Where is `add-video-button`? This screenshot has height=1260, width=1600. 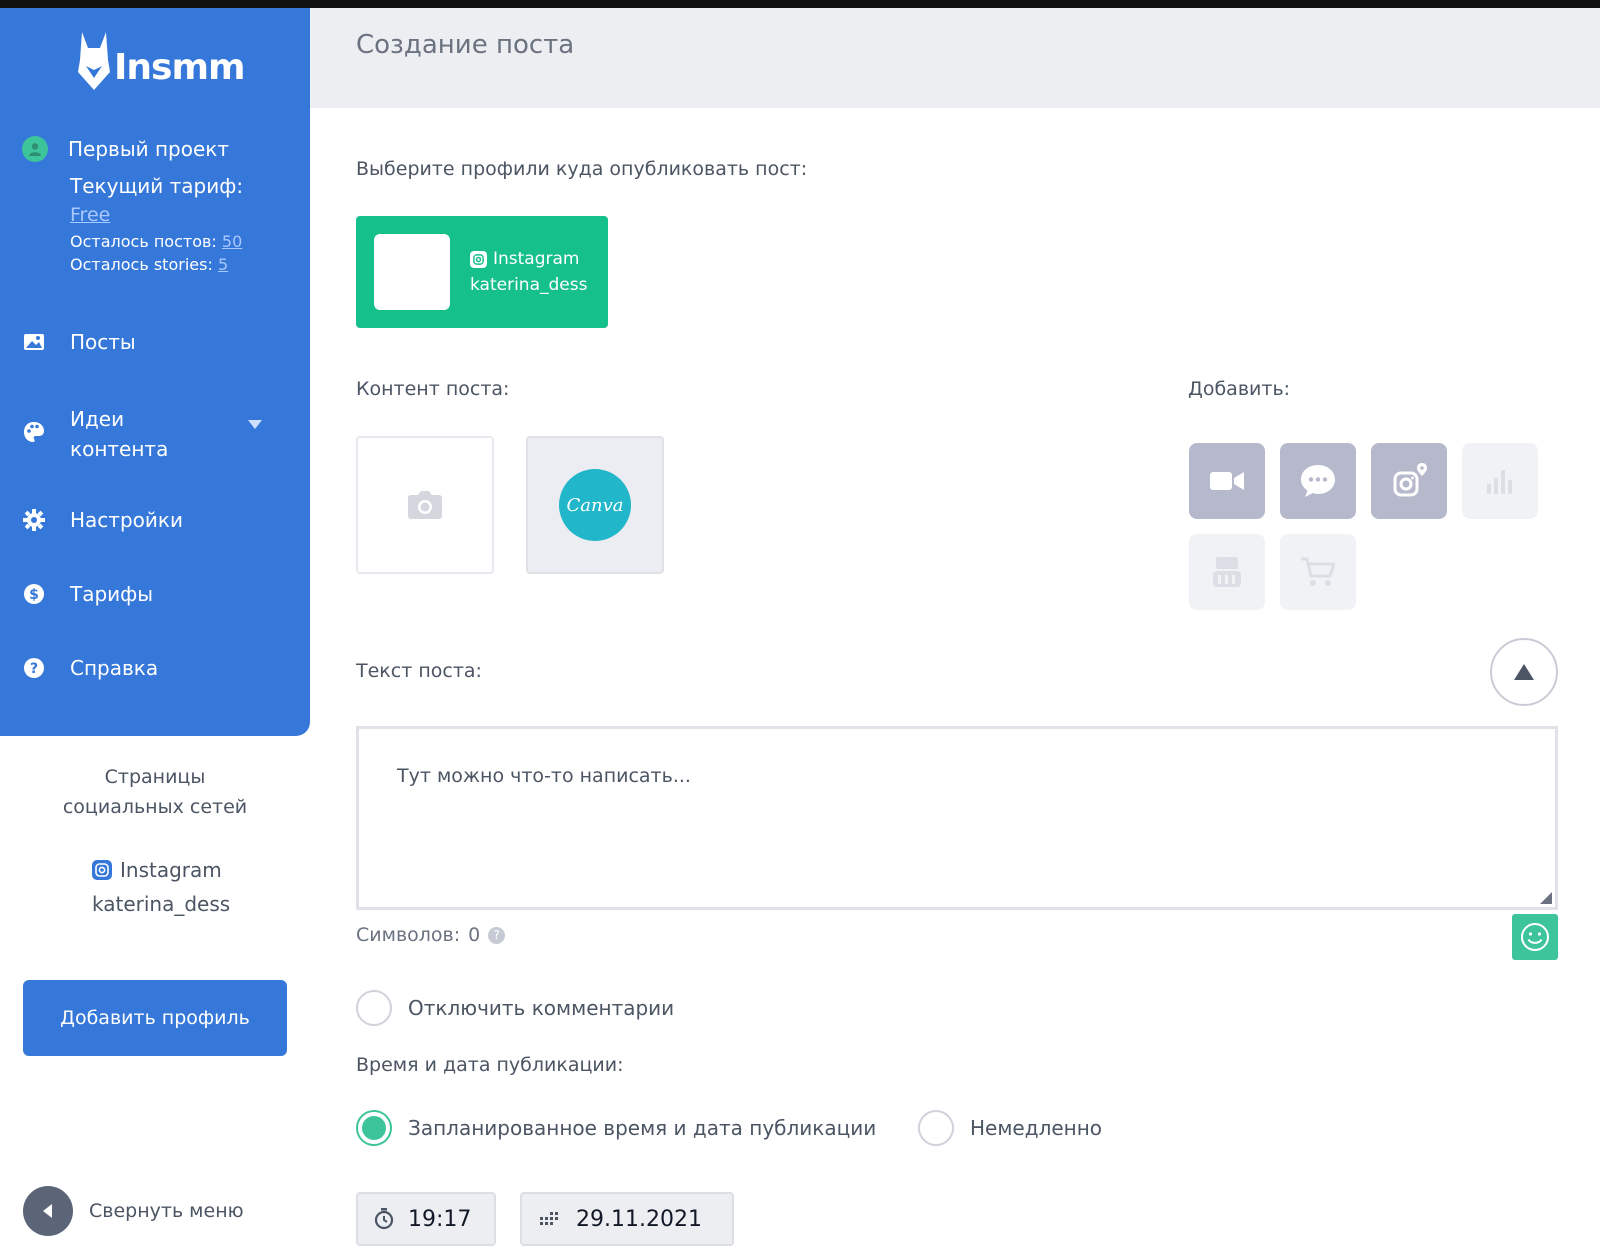 add-video-button is located at coordinates (1227, 481).